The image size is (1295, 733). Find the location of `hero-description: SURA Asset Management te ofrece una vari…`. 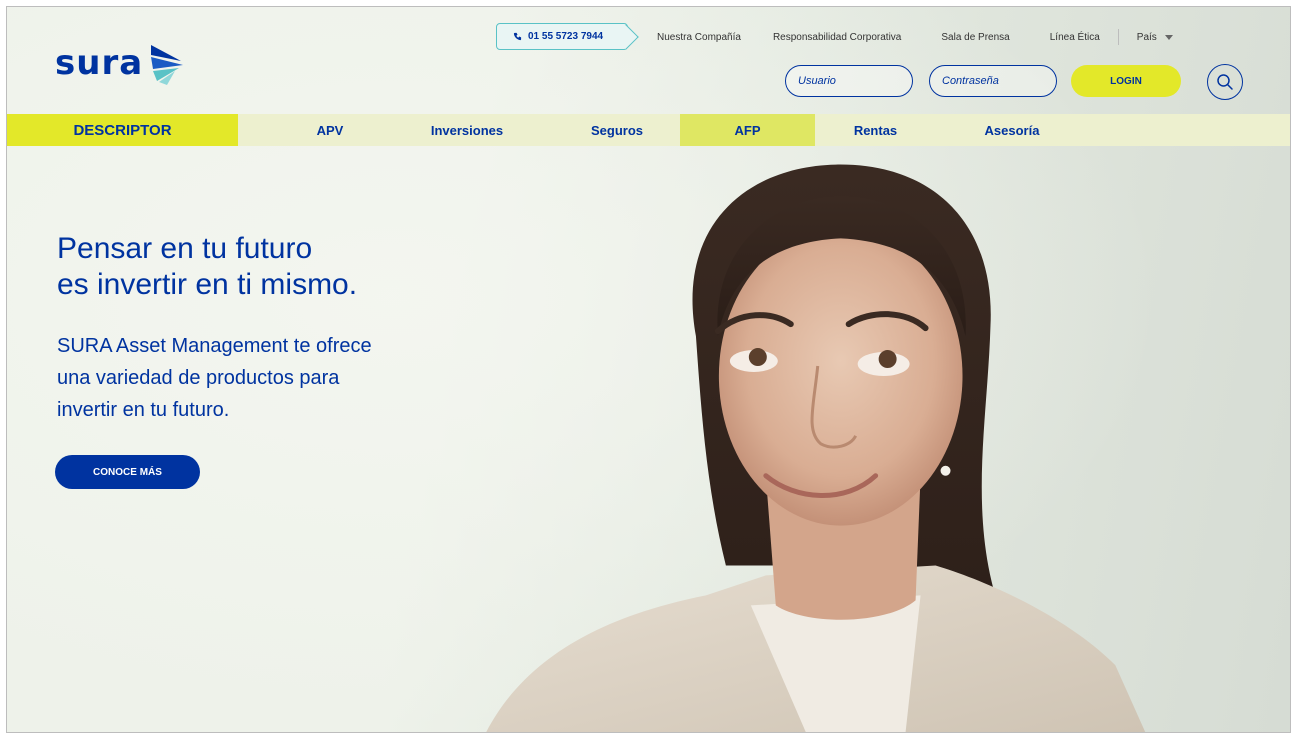

hero-description: SURA Asset Management te ofrece una vari… is located at coordinates (267, 378).